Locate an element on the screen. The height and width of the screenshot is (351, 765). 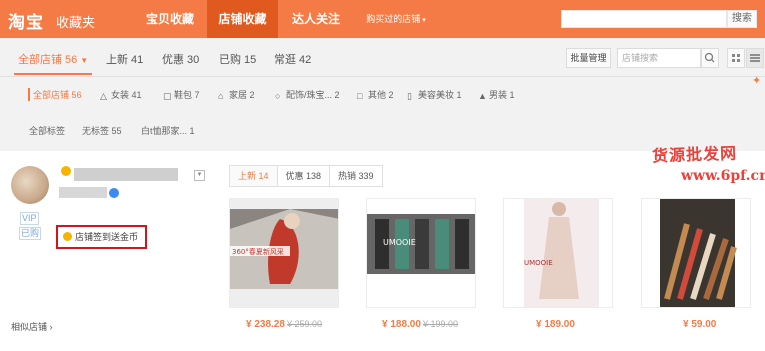
watermark-url: www.6pf.cn is located at coordinates (723, 176).